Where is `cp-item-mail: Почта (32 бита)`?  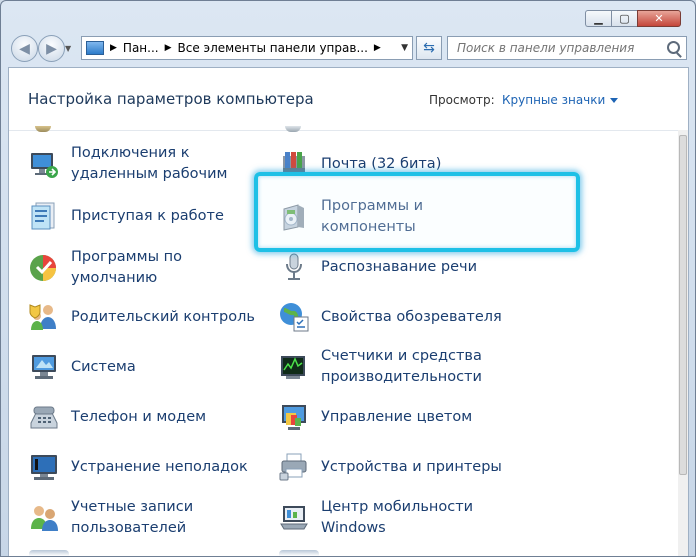
cp-item-mail: Почта (32 бита) is located at coordinates (359, 164).